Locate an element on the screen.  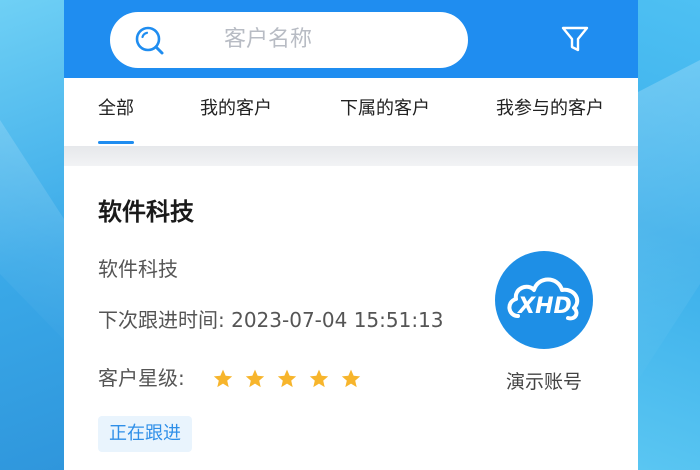
next-followup-row: 下次跟进时间: 2023-07-04 15:51:13 is located at coordinates (271, 320).